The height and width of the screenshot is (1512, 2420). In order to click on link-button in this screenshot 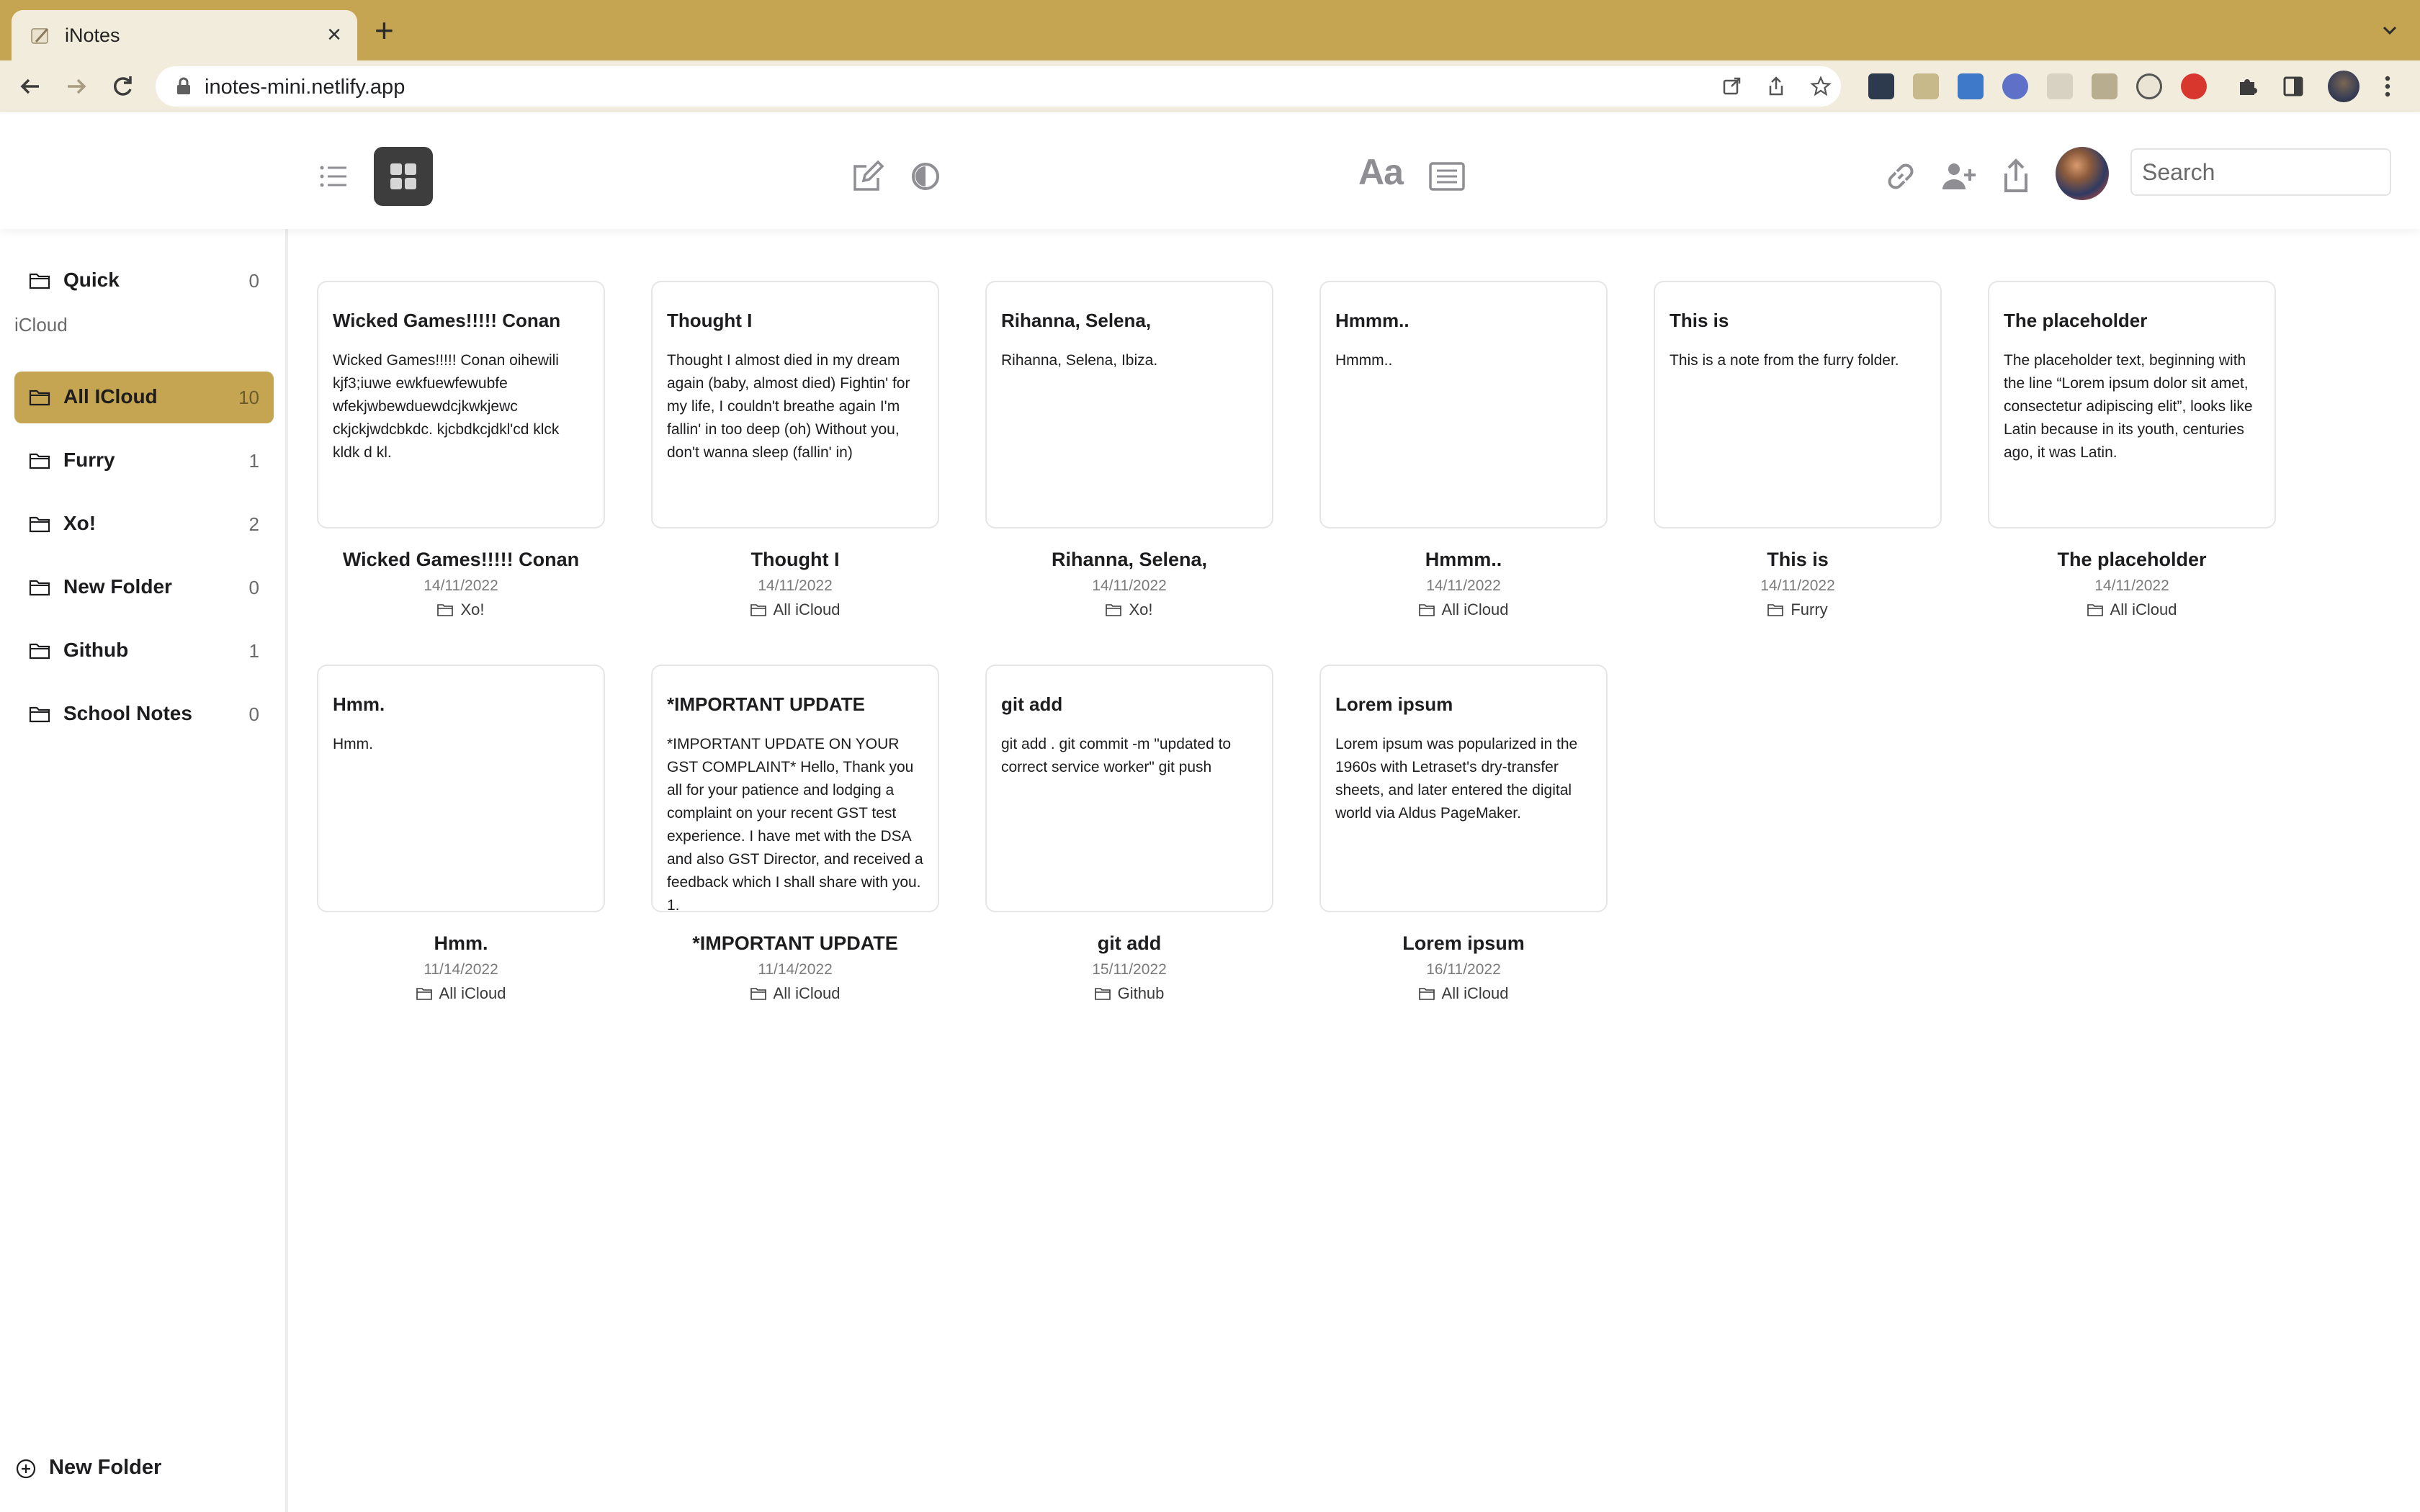, I will do `click(1900, 176)`.